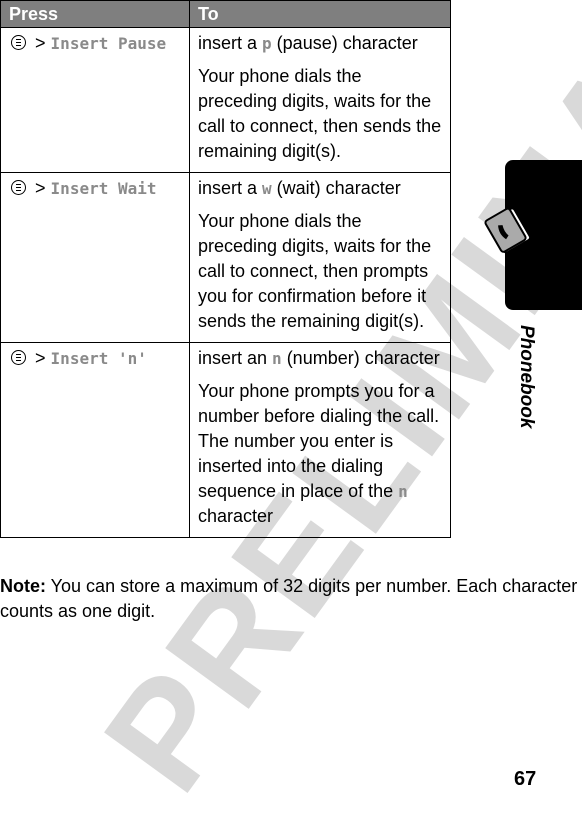 This screenshot has width=582, height=822. What do you see at coordinates (319, 358) in the screenshot?
I see `row-summary: insert an n (number) character` at bounding box center [319, 358].